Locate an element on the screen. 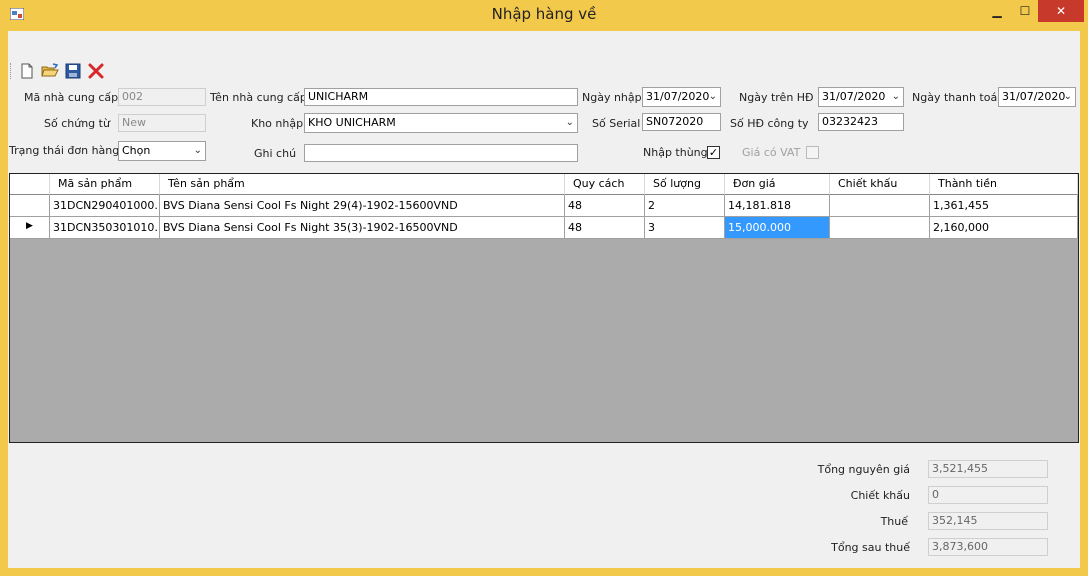 This screenshot has width=1088, height=576. subtotal-label: Tổng nguyên giá is located at coordinates (863, 469).